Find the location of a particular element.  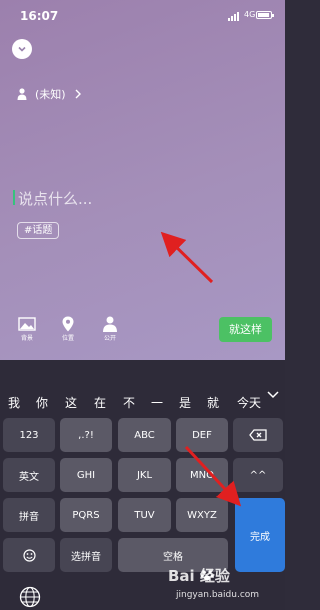

candidate-word: 一 is located at coordinates (157, 402).